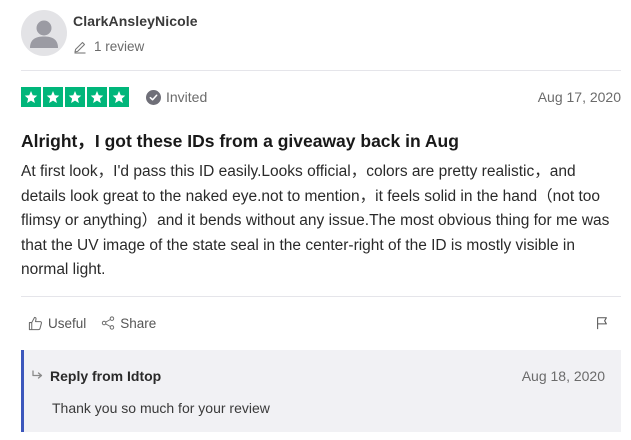  I want to click on reply-text: Thank you so much for your review, so click(161, 408).